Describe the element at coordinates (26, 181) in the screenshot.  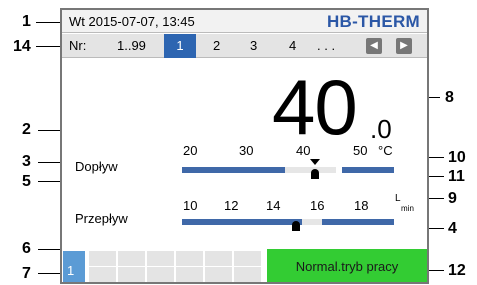
I see `callout-5: 5` at that location.